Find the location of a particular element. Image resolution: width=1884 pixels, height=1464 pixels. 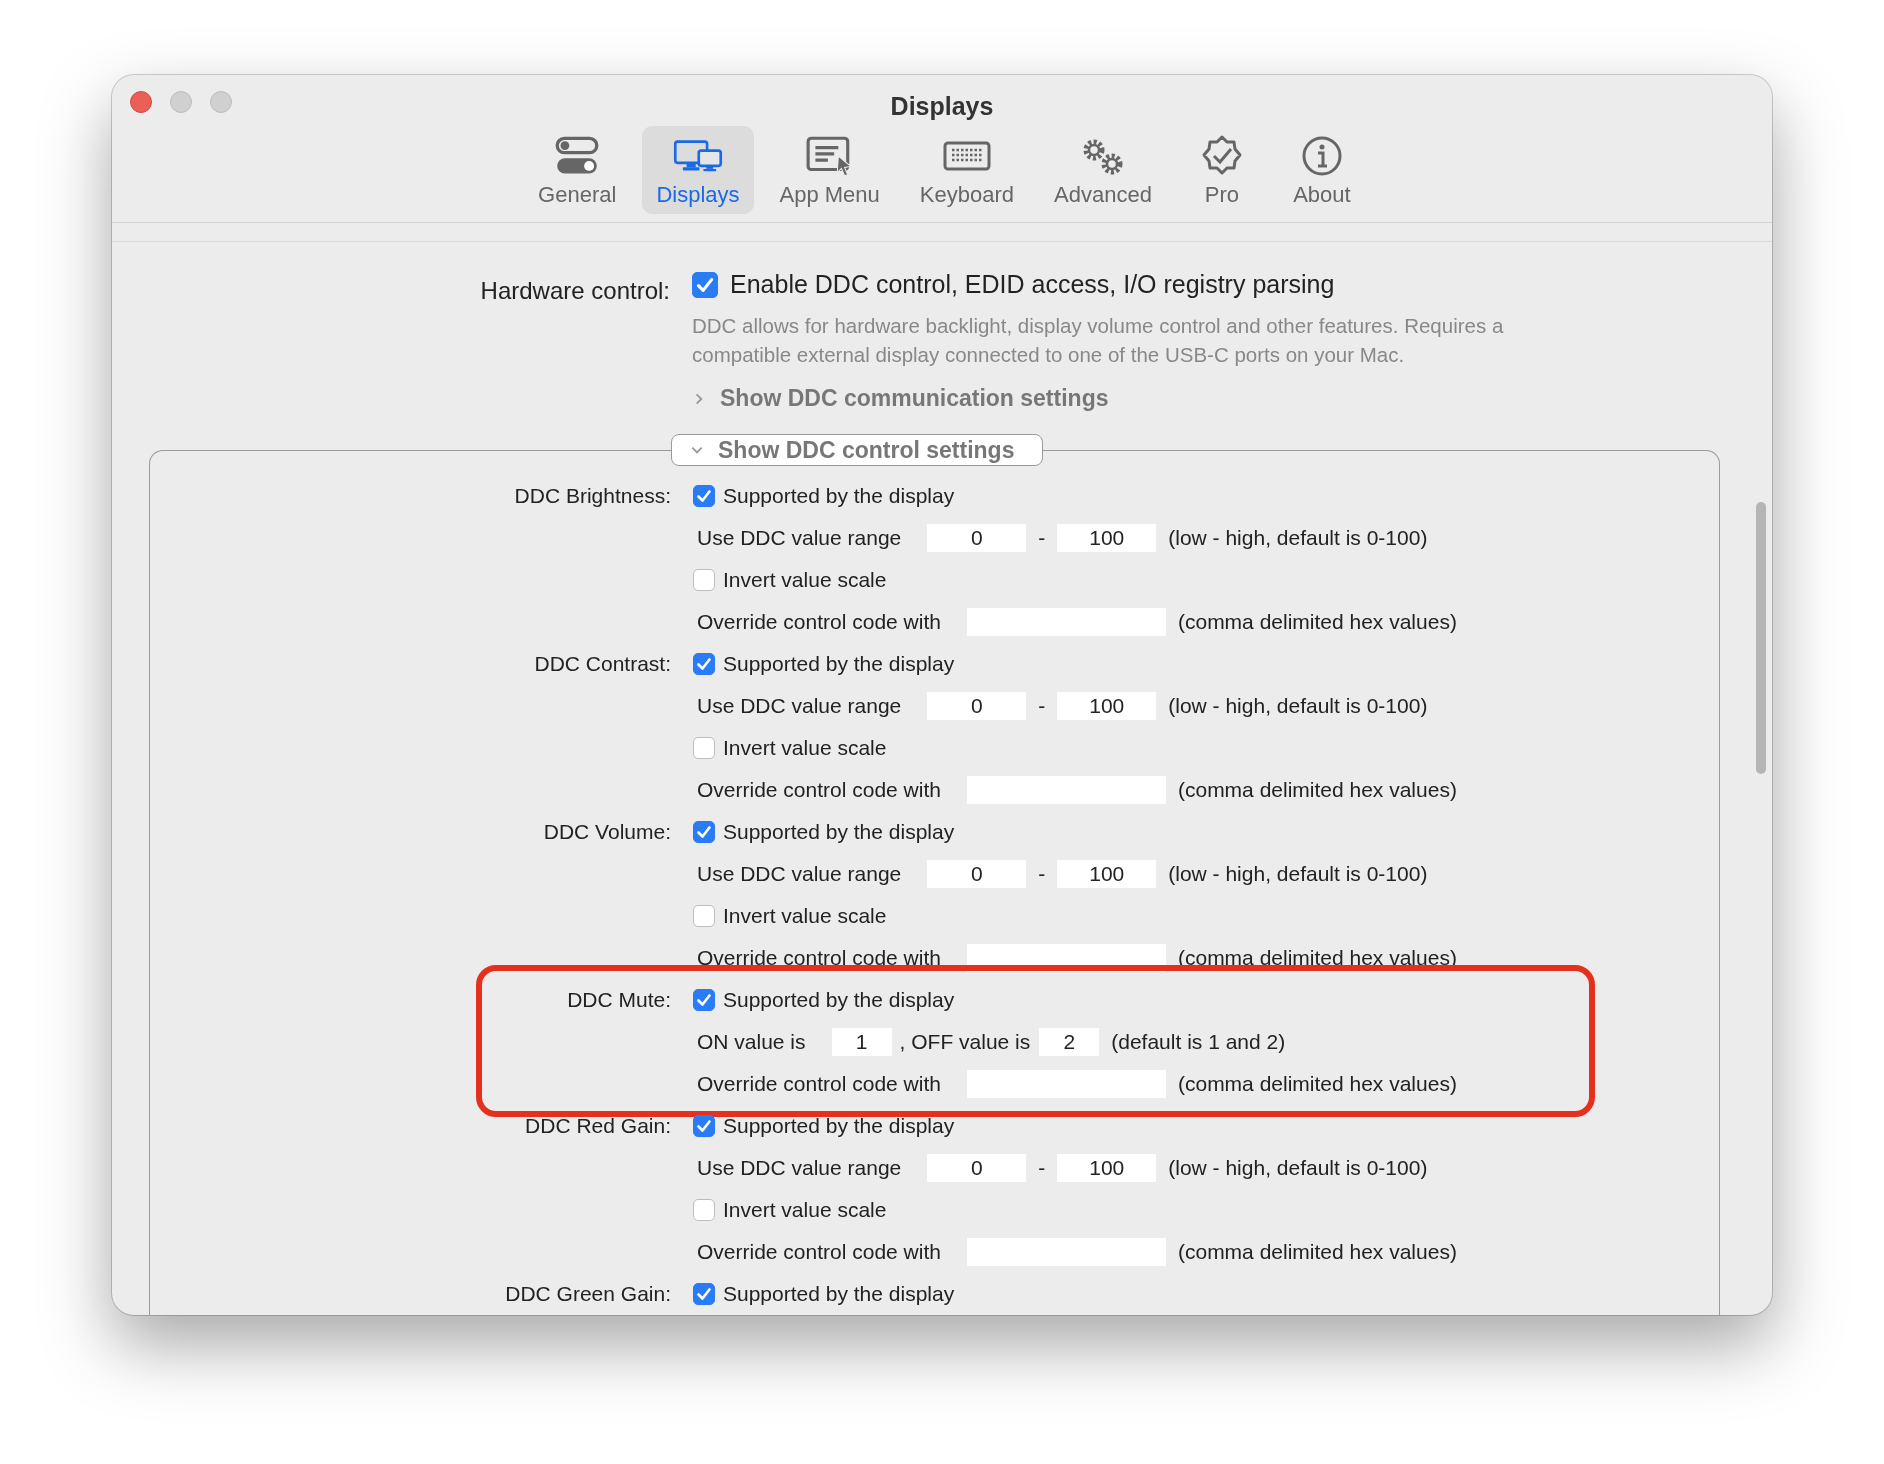

disclosure-button: Show DDC control settings is located at coordinates (857, 450).